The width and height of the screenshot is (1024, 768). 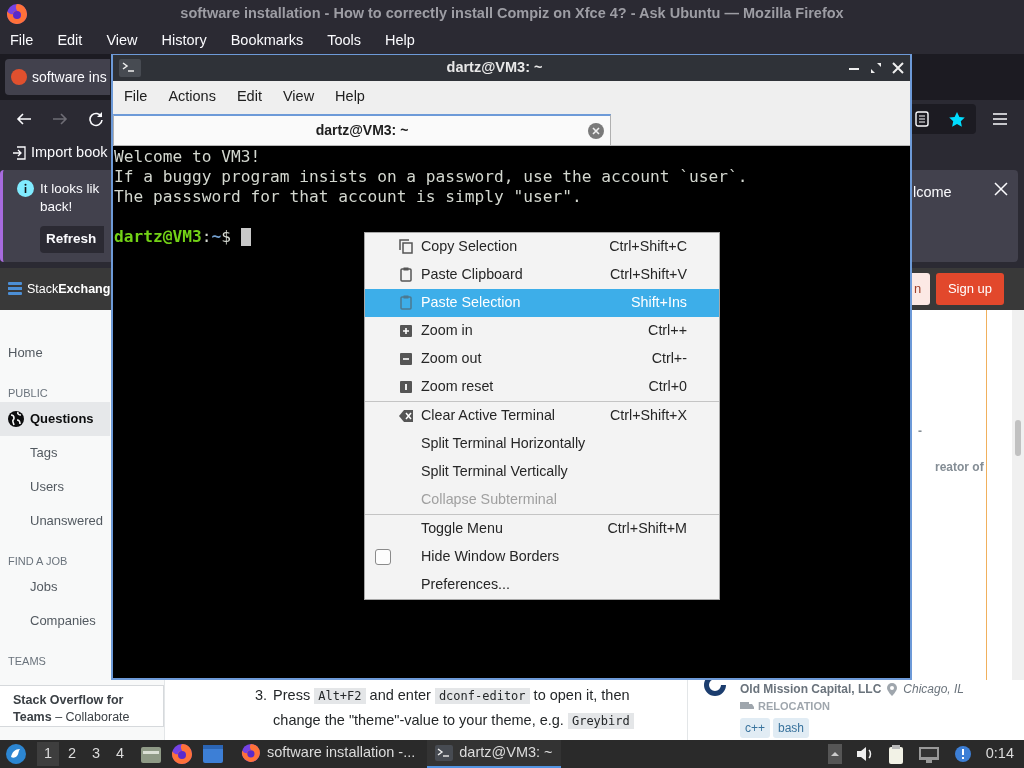 What do you see at coordinates (755, 727) in the screenshot?
I see `tag: c++` at bounding box center [755, 727].